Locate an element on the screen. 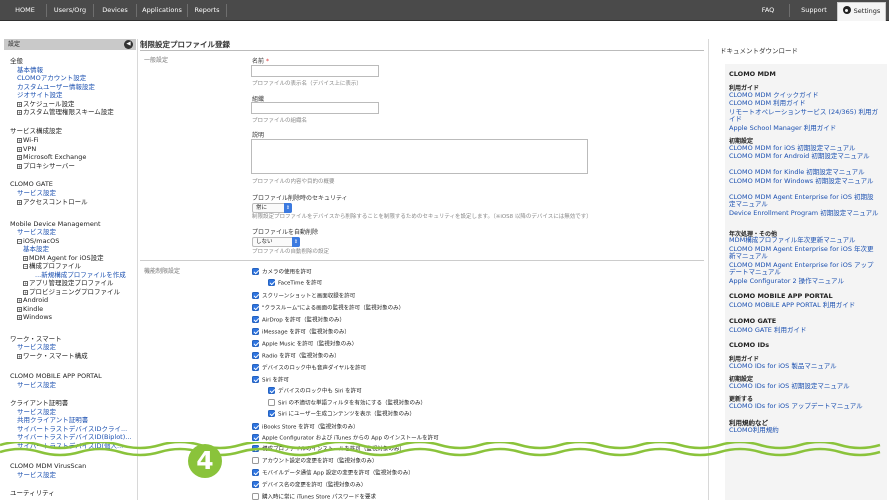 The height and width of the screenshot is (502, 889). sidebar-item: + VPN is located at coordinates (26, 149).